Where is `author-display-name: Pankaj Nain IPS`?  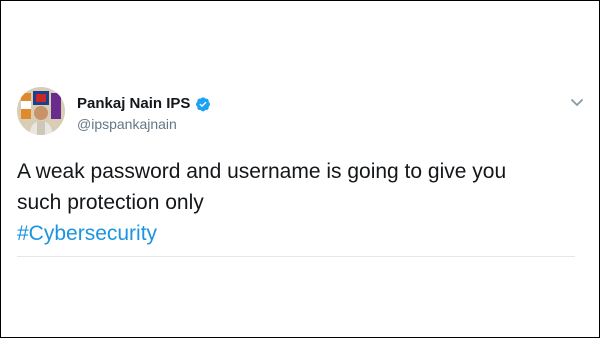
author-display-name: Pankaj Nain IPS is located at coordinates (133, 103).